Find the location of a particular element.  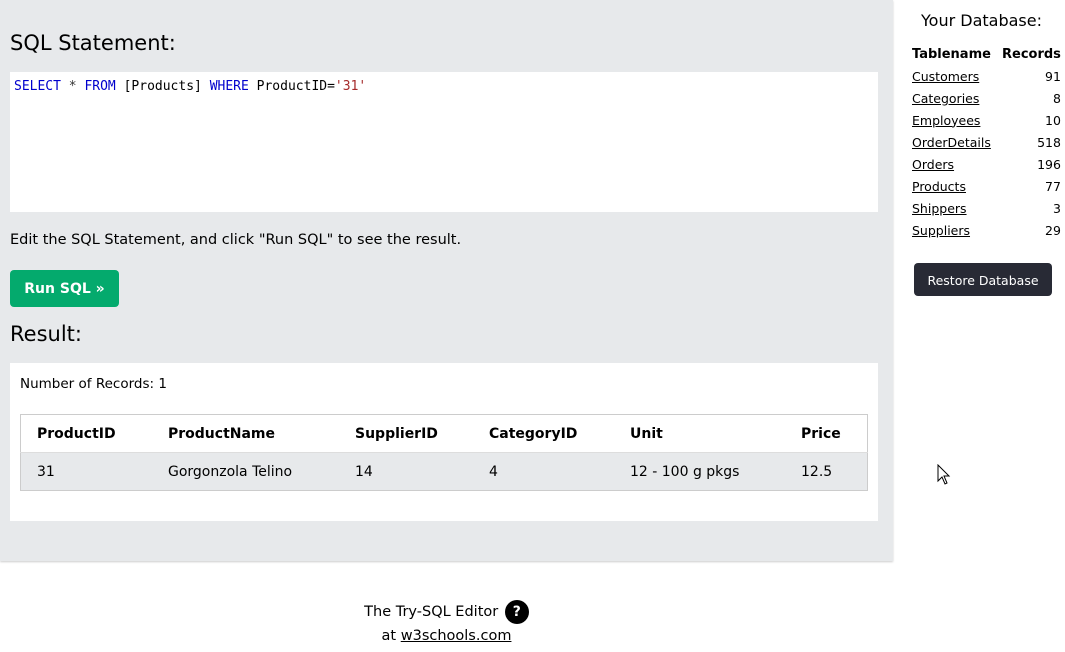

table-cell: 12.5 is located at coordinates (826, 471).